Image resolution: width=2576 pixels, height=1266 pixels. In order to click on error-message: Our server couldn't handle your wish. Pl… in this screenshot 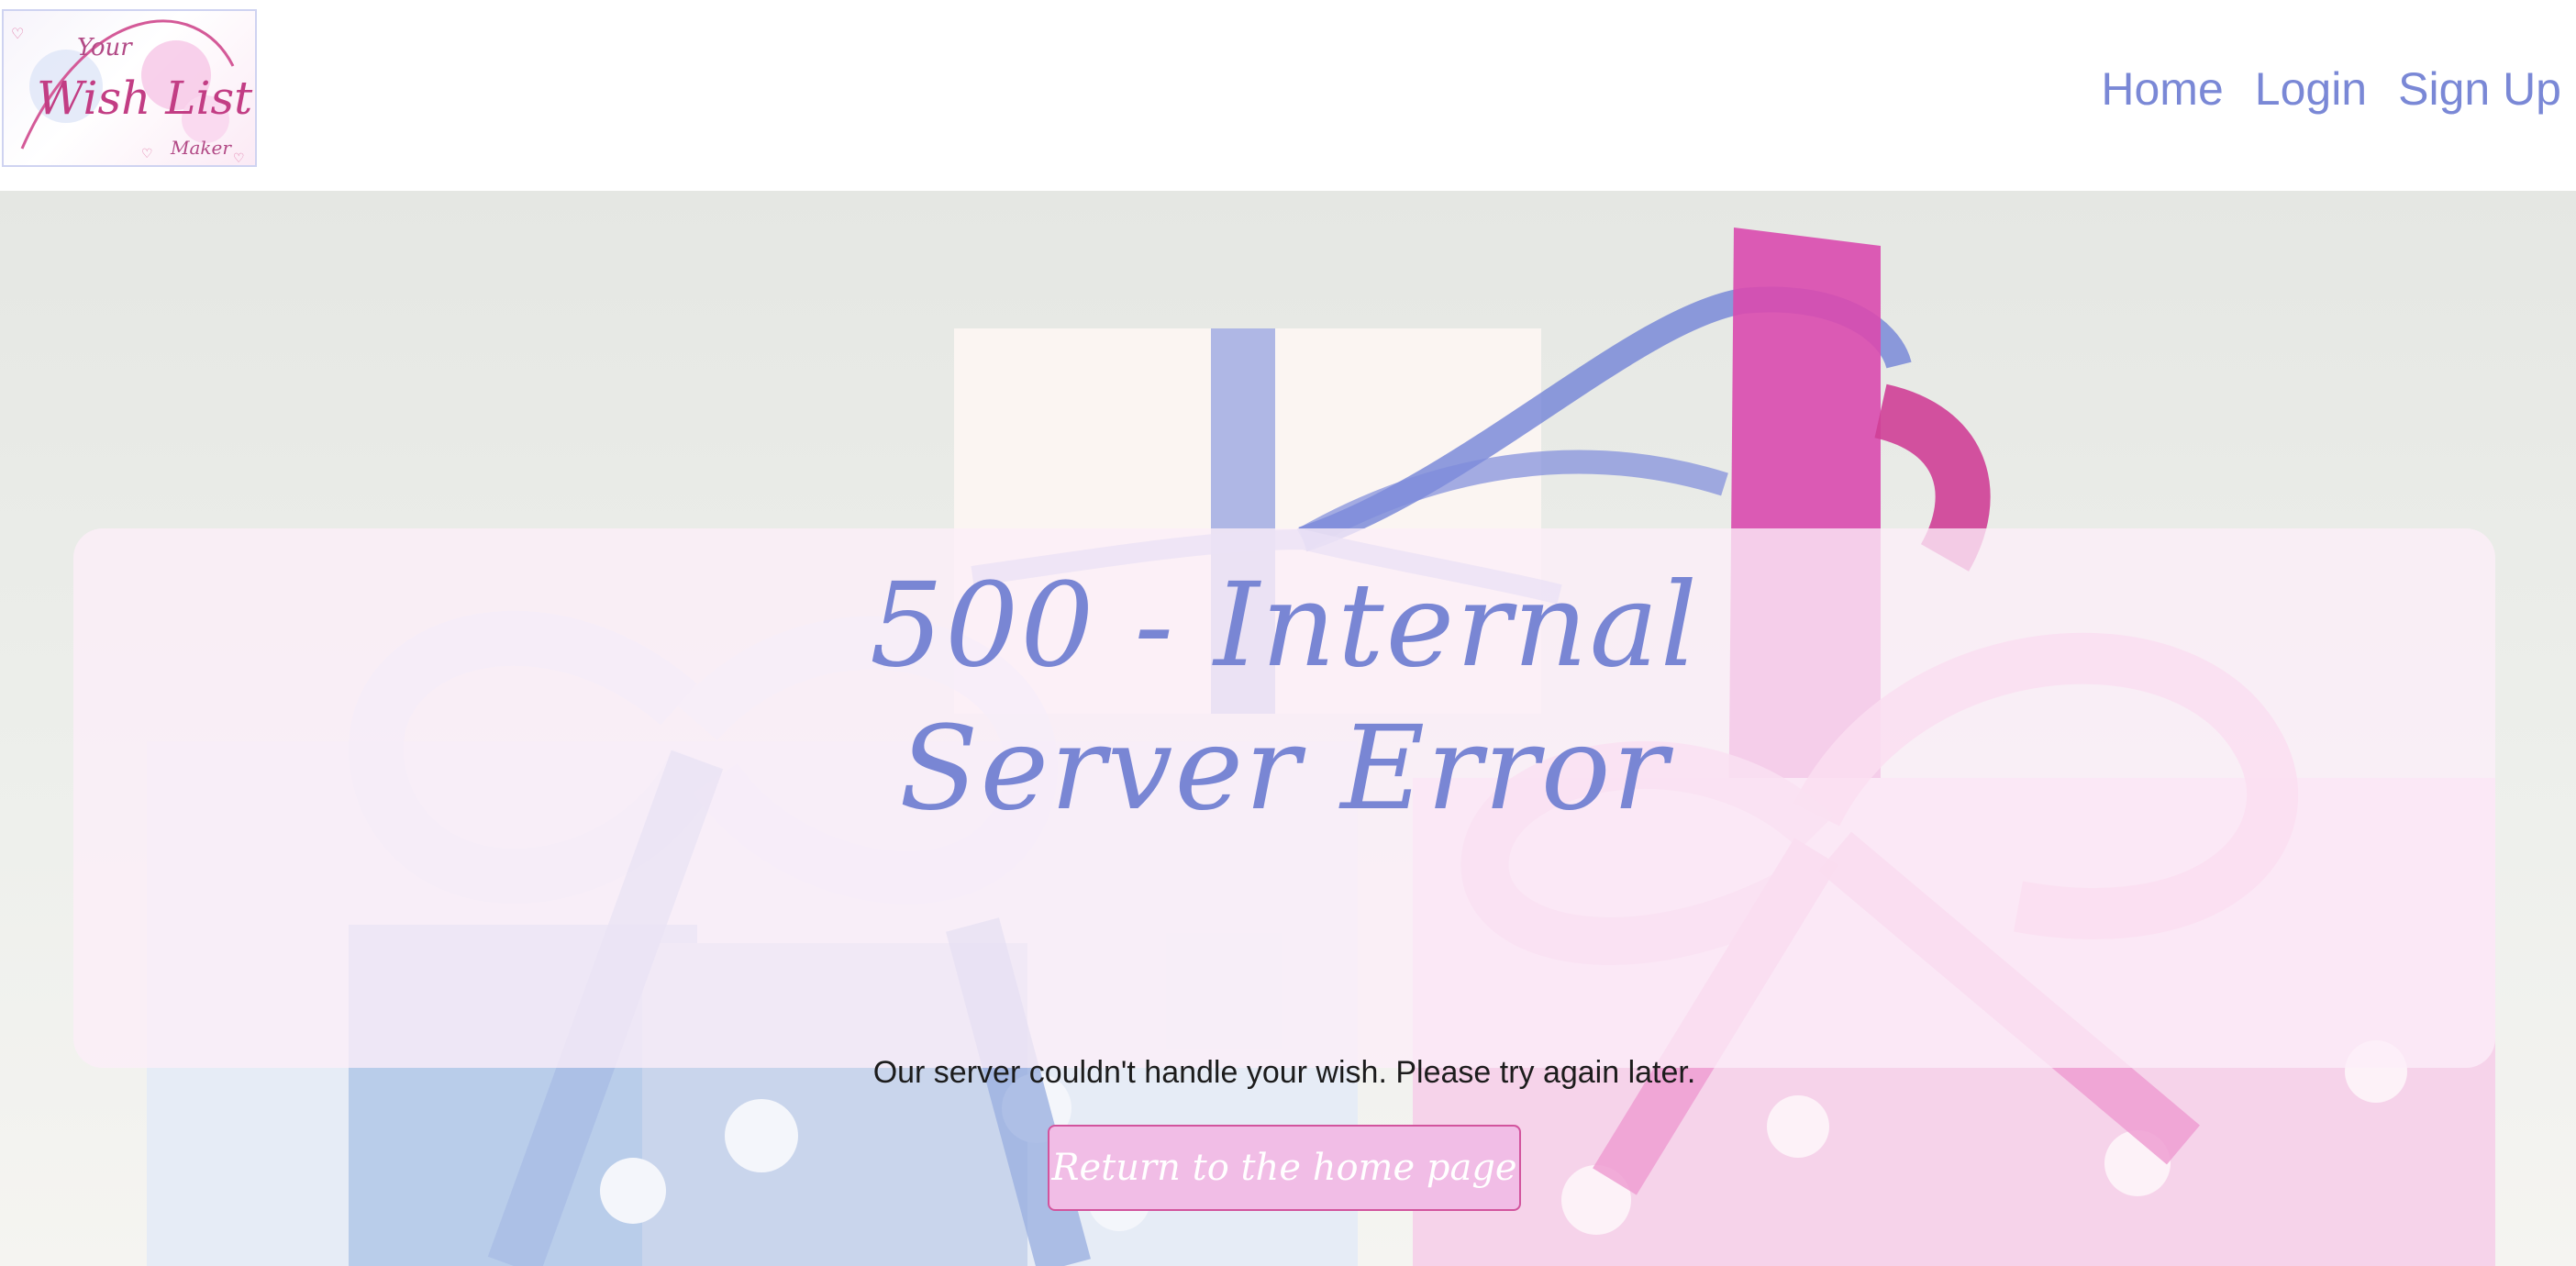, I will do `click(1284, 1072)`.